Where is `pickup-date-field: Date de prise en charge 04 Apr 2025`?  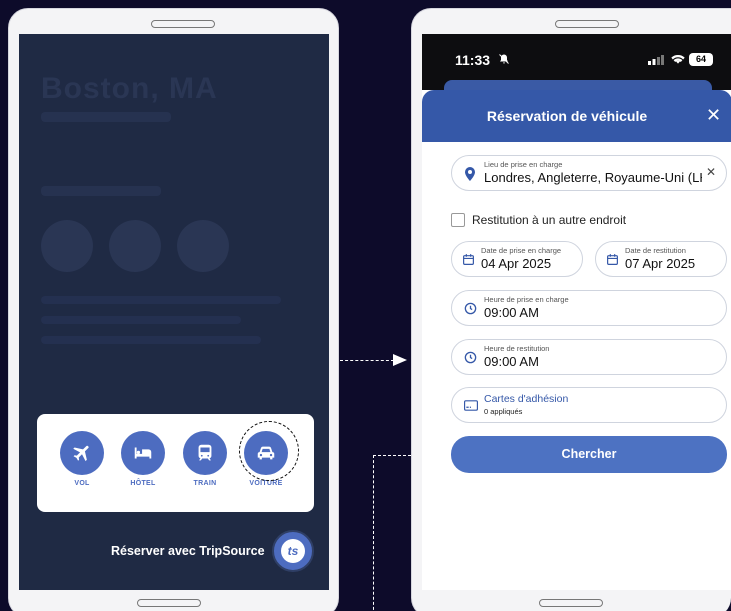
pickup-date-field: Date de prise en charge 04 Apr 2025 is located at coordinates (517, 259).